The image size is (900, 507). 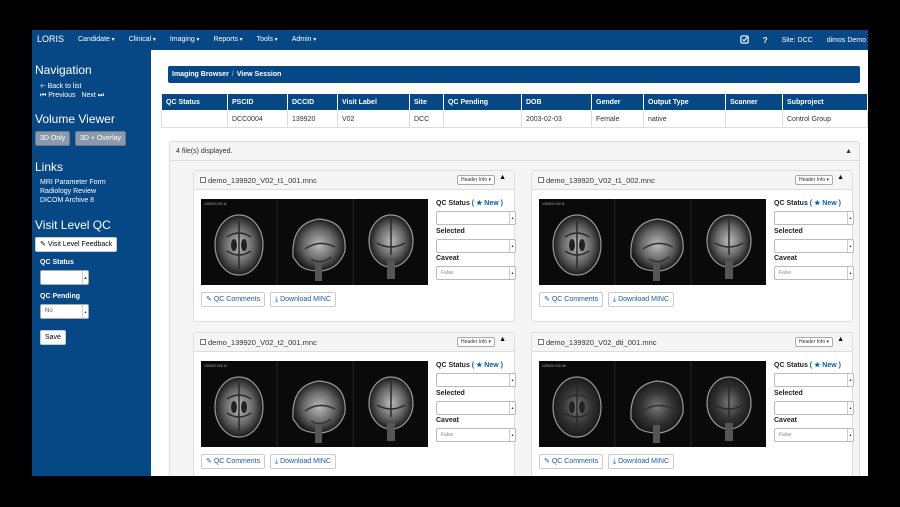 What do you see at coordinates (50, 39) in the screenshot?
I see `brand-logo: LORIS` at bounding box center [50, 39].